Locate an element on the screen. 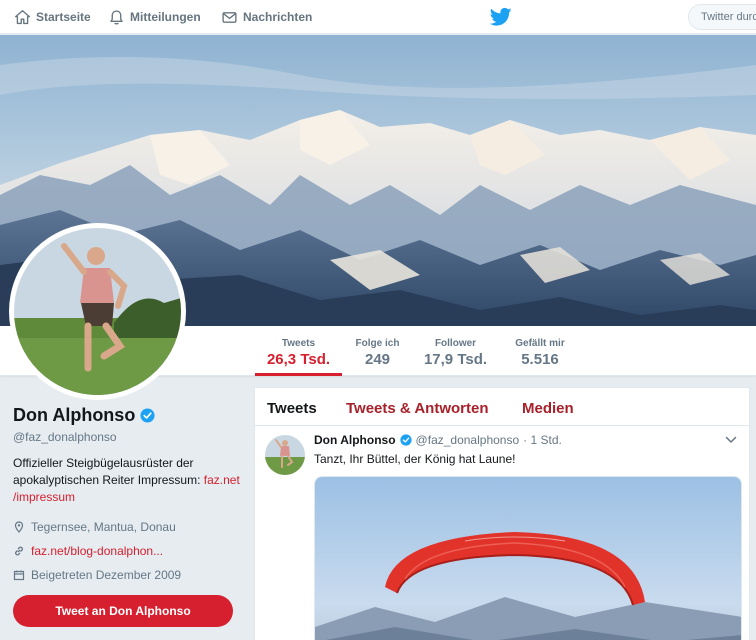  home-icon is located at coordinates (22, 16).